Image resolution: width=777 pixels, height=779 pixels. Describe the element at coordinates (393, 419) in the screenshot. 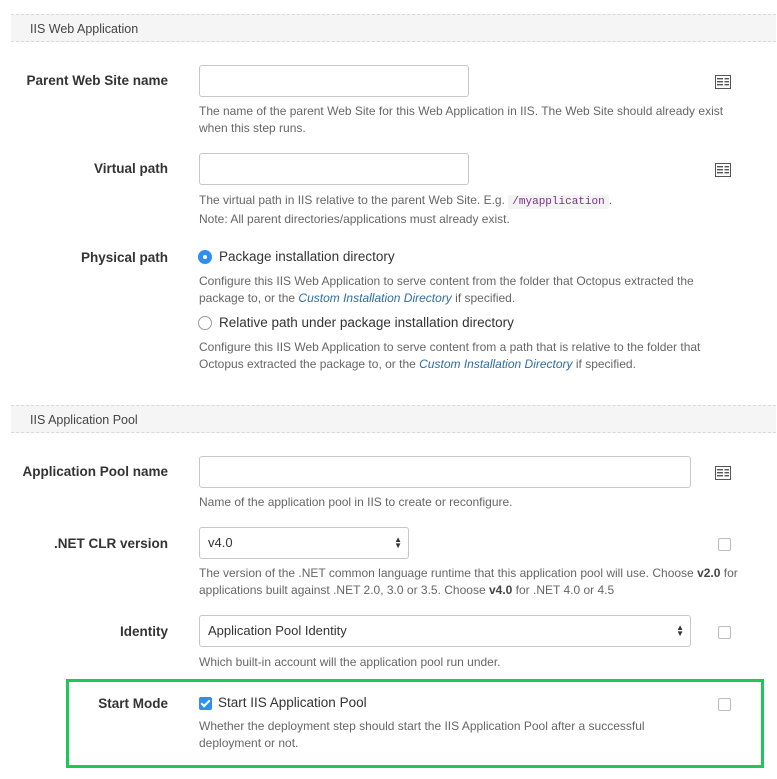

I see `section-header-application-pool: IIS Application Pool` at that location.